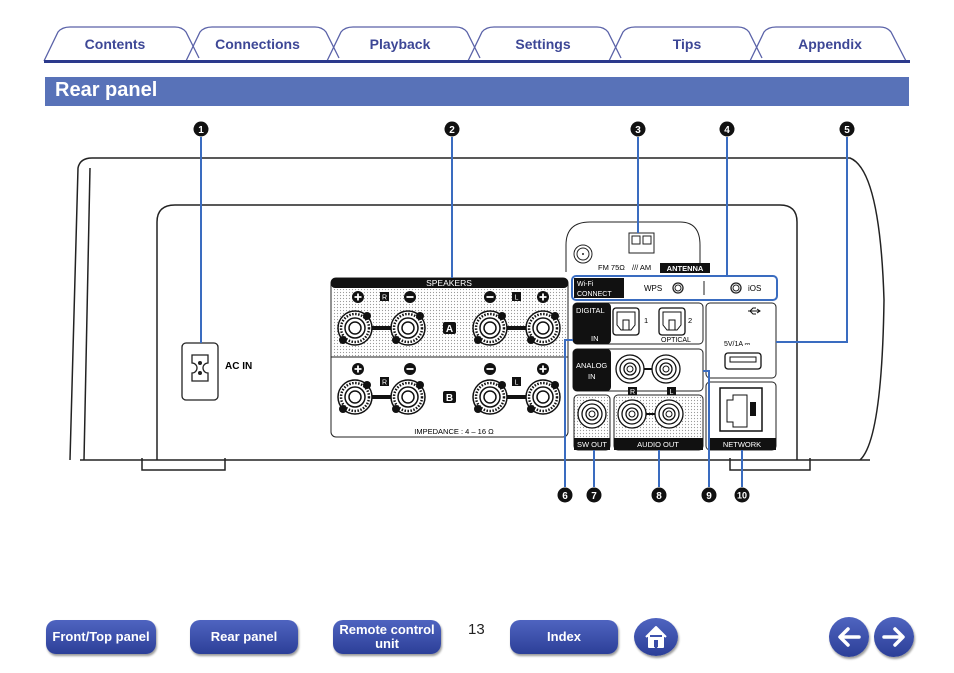  Describe the element at coordinates (449, 398) in the screenshot. I see `zone-b-label: B` at that location.